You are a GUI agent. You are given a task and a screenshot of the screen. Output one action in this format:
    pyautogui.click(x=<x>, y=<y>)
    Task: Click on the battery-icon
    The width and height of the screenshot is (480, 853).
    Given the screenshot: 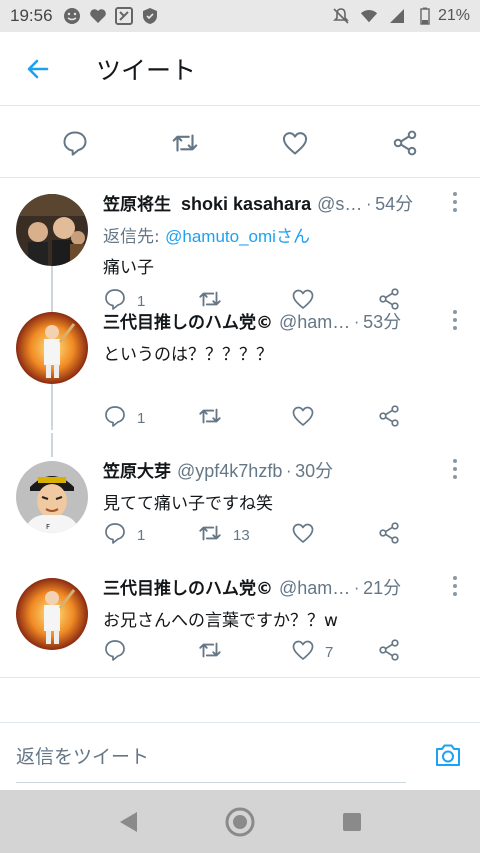 What is the action you would take?
    pyautogui.click(x=425, y=16)
    